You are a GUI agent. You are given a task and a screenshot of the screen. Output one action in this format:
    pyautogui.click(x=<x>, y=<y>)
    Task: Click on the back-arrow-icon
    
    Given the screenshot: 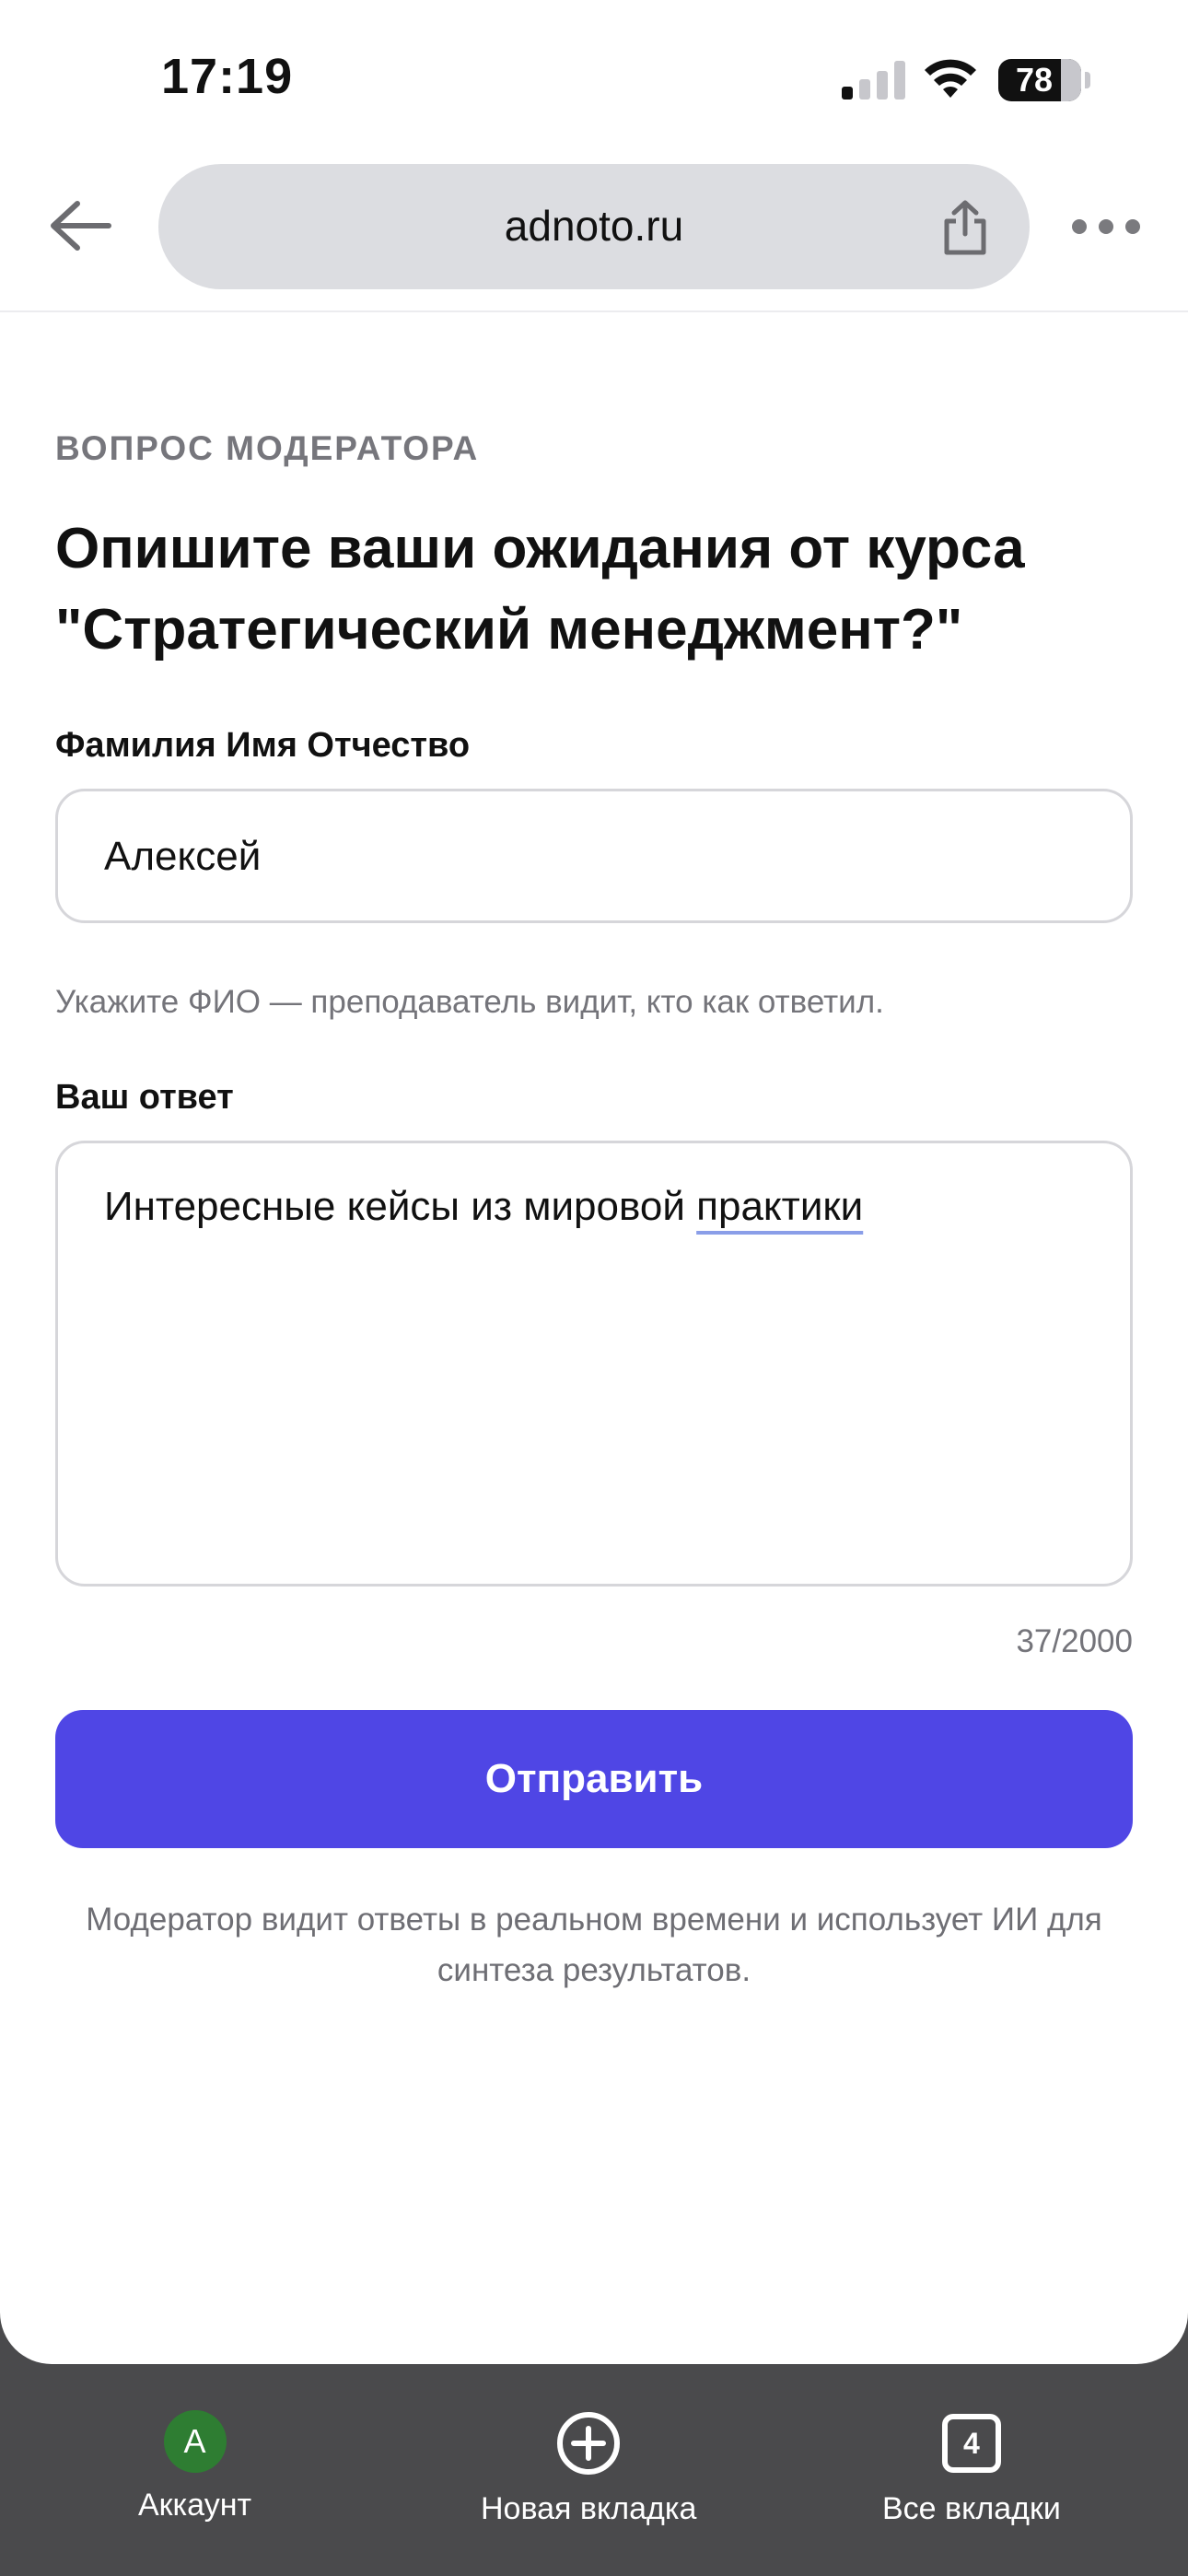 What is the action you would take?
    pyautogui.click(x=81, y=226)
    